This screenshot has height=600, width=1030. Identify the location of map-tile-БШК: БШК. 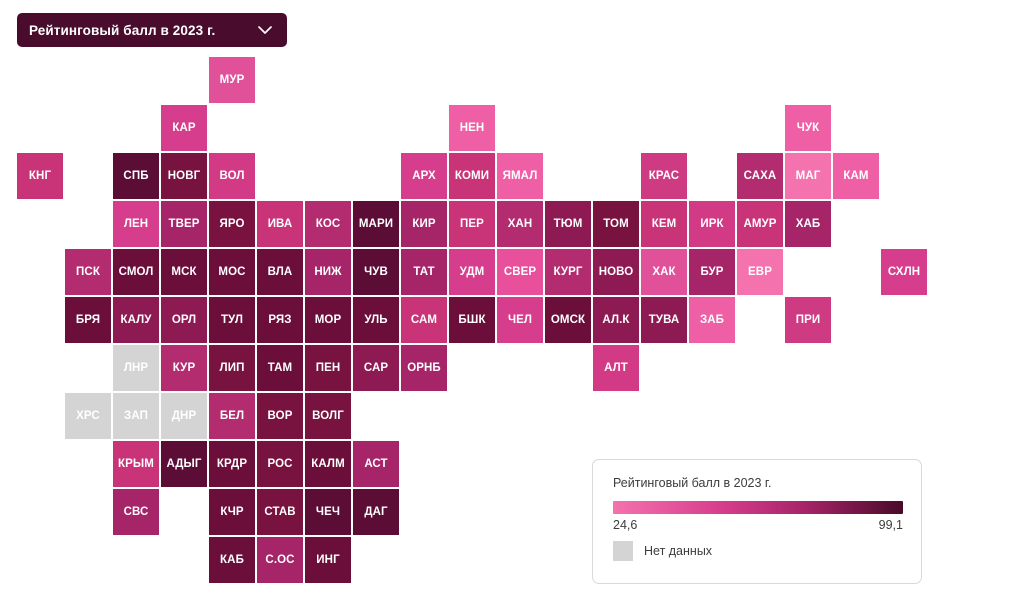
(472, 320).